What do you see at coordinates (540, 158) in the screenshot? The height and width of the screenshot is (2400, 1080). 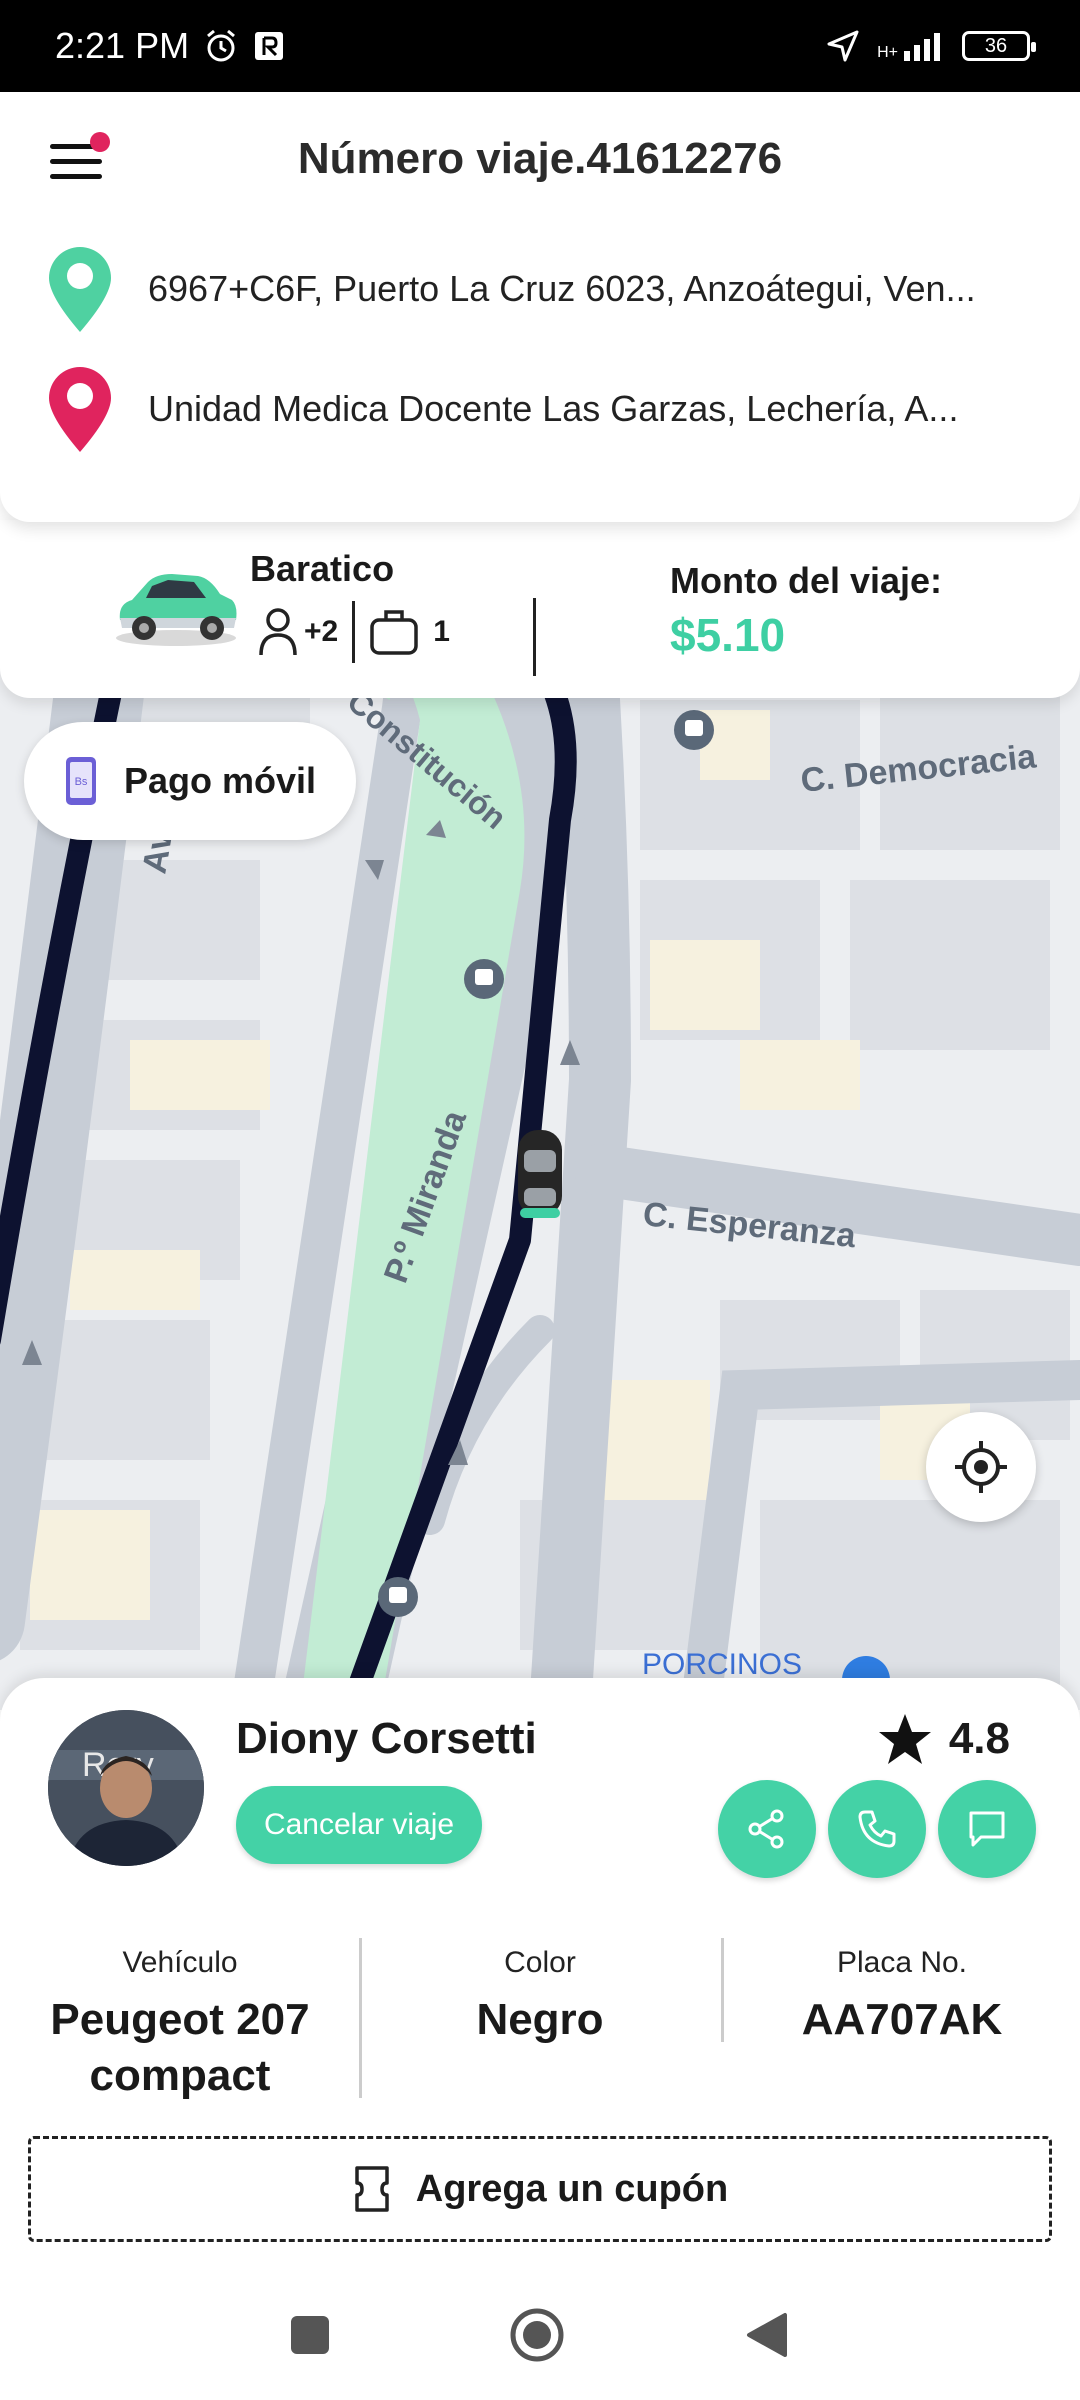 I see `trip-number-title: Número viaje.41612276` at bounding box center [540, 158].